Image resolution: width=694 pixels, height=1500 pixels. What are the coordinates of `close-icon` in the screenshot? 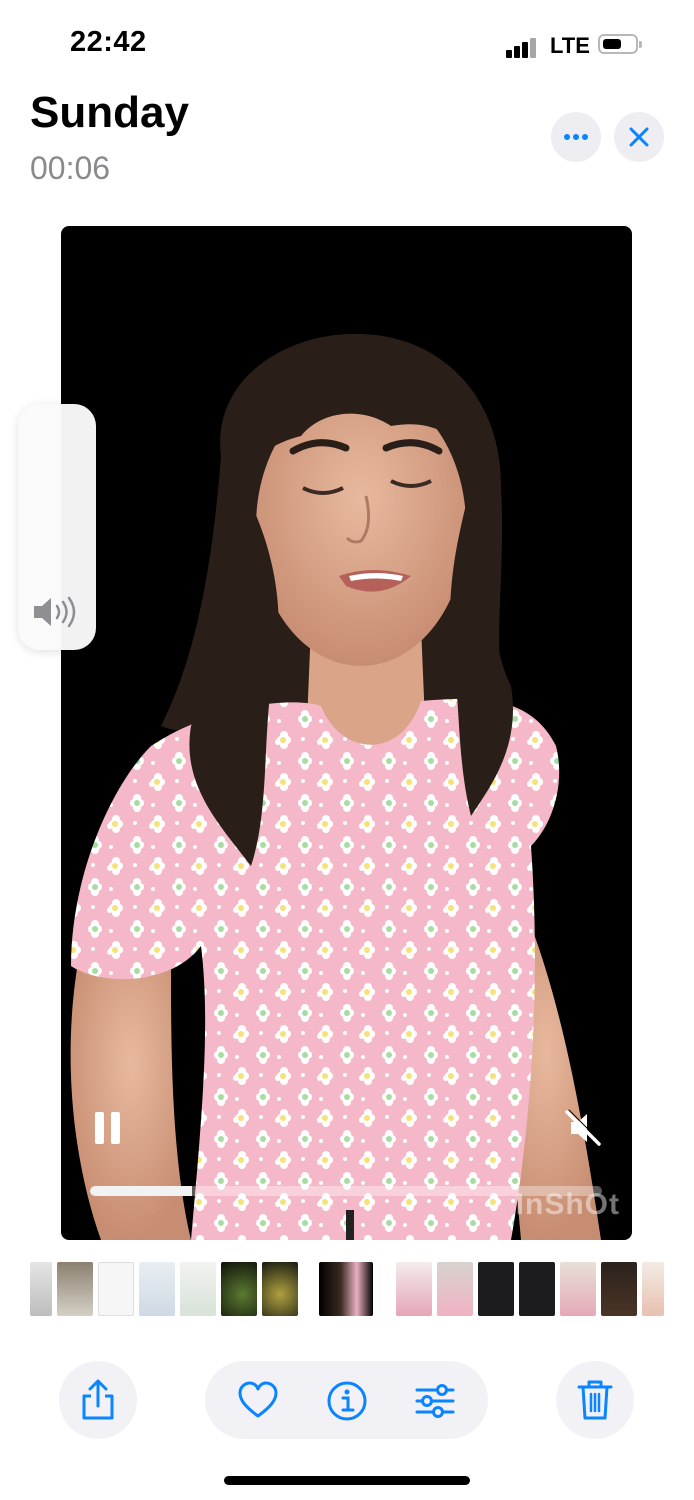 It's located at (639, 137).